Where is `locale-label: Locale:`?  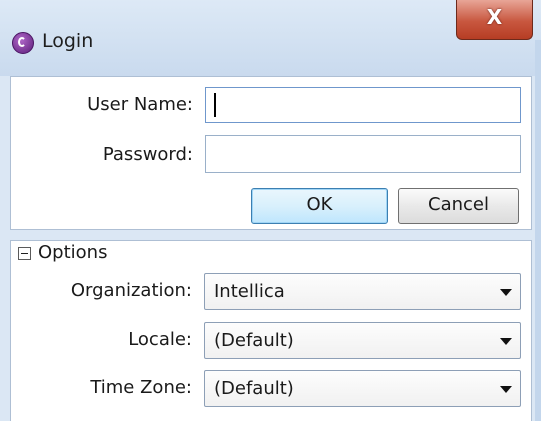 locale-label: Locale: is located at coordinates (160, 339).